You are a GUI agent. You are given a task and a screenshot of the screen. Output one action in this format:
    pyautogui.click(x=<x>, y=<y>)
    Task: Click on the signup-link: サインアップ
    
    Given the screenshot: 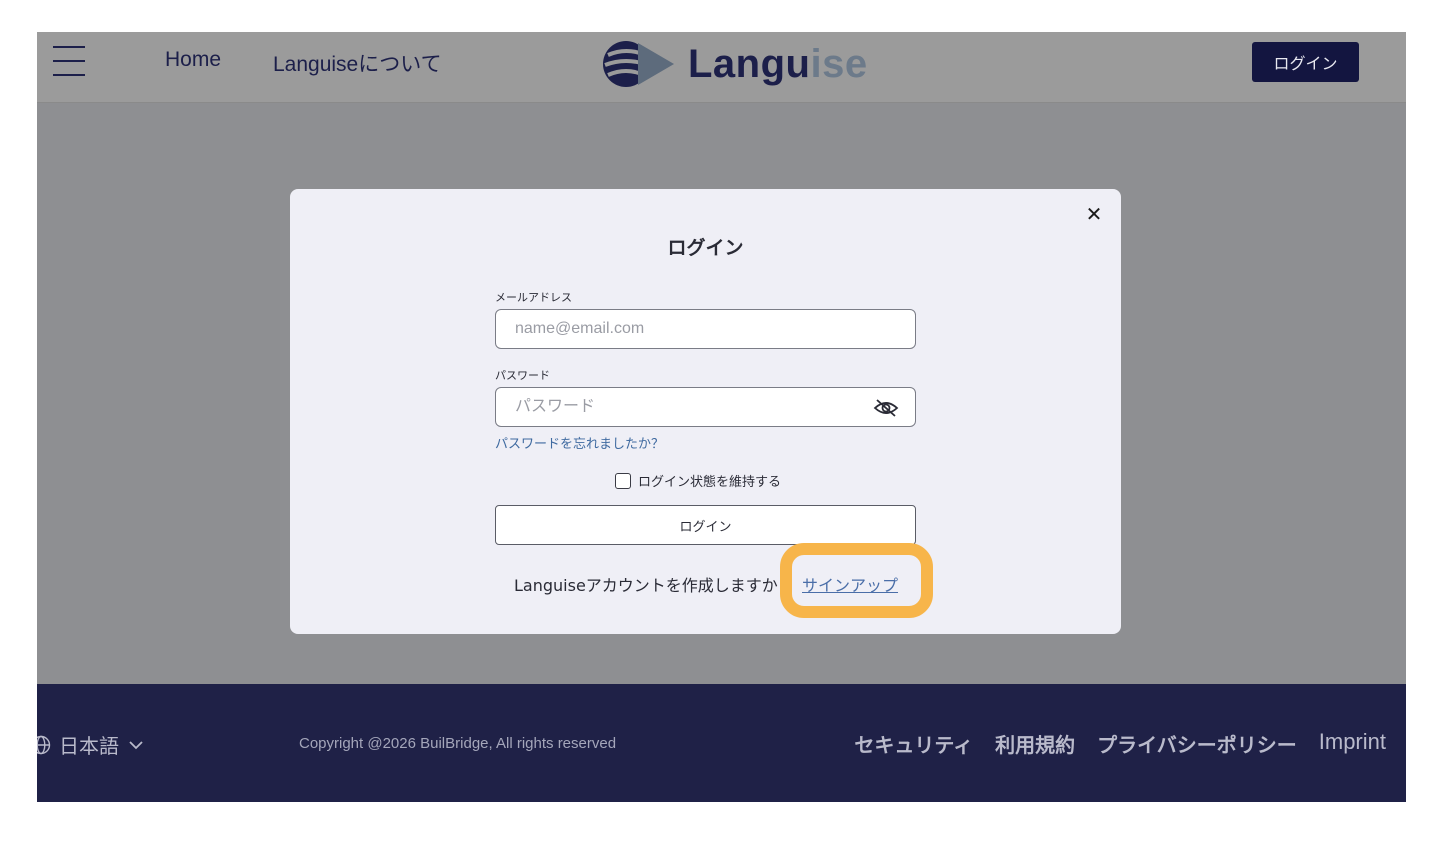 What is the action you would take?
    pyautogui.click(x=850, y=584)
    